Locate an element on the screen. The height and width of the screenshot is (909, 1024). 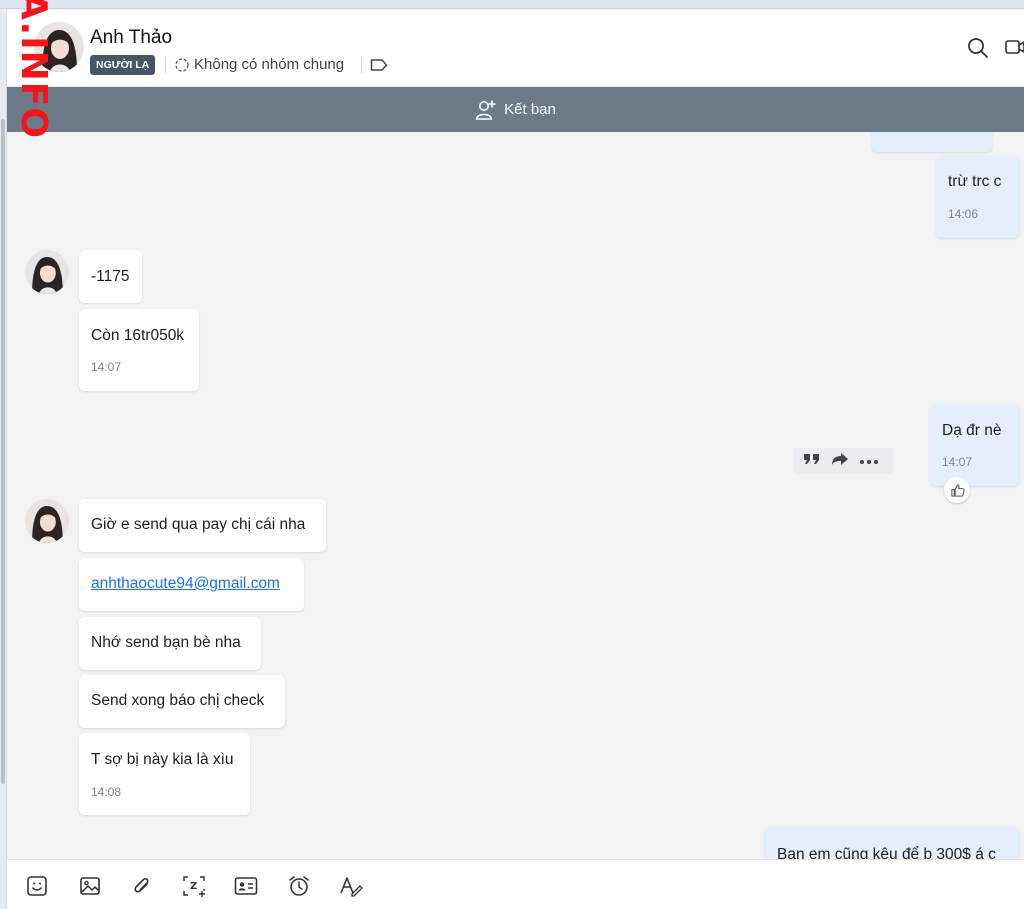
message-text: Giờ e send qua pay chị cái nha is located at coordinates (198, 524).